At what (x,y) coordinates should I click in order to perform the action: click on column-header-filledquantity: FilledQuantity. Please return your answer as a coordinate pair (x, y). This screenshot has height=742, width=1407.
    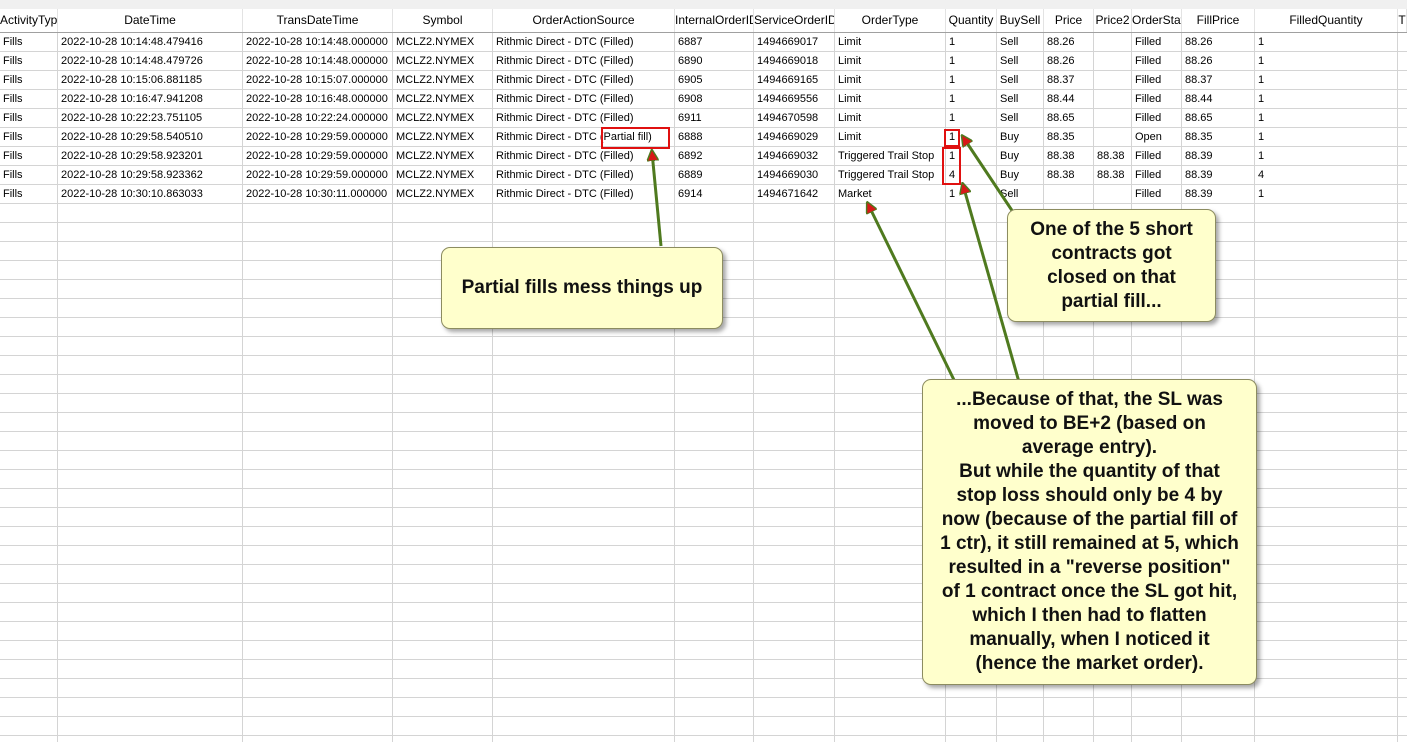
    Looking at the image, I should click on (1326, 20).